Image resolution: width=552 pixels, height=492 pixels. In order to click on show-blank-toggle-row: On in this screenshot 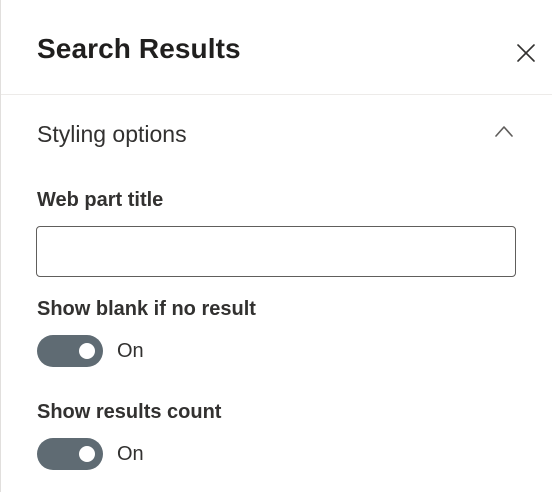, I will do `click(90, 351)`.